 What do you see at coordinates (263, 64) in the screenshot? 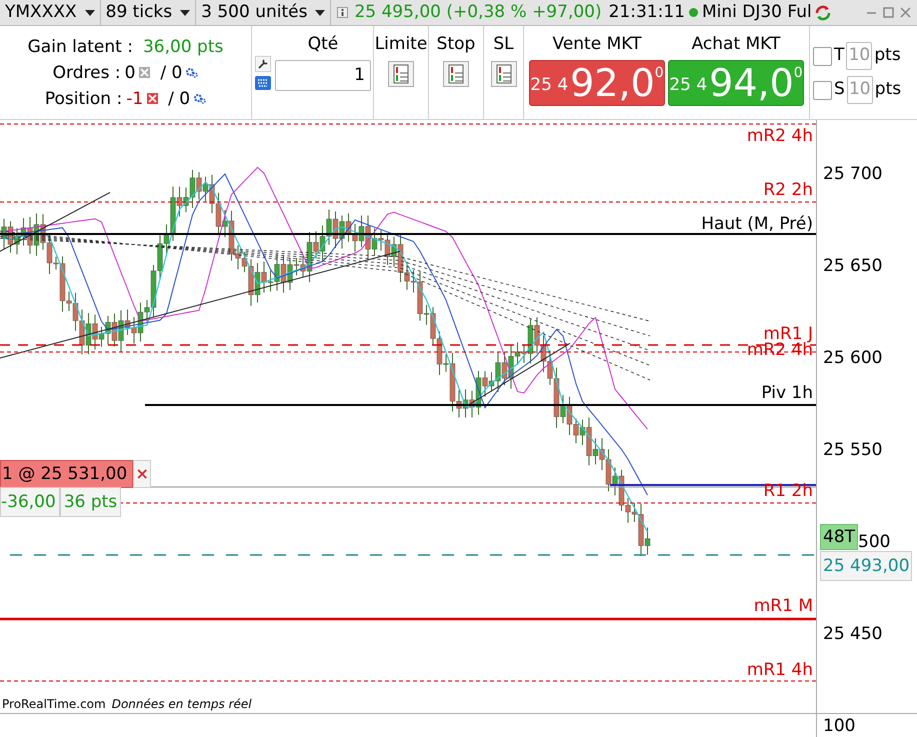
I see `wrench-icon` at bounding box center [263, 64].